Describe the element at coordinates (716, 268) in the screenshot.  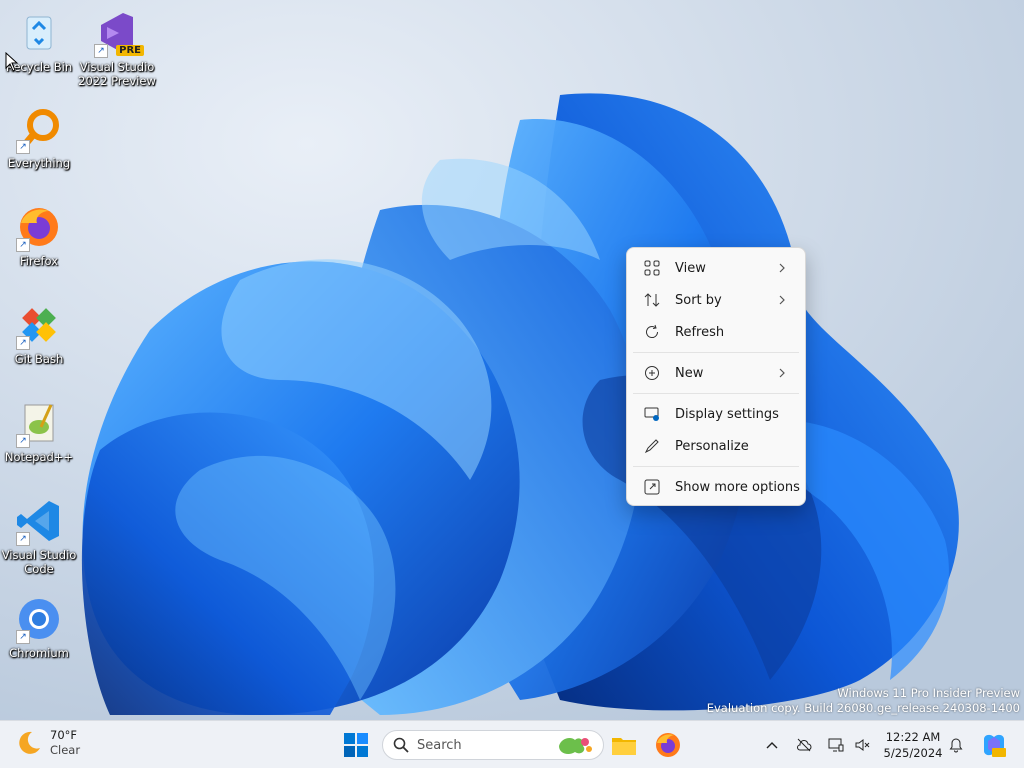
I see `menu-item-view: View` at that location.